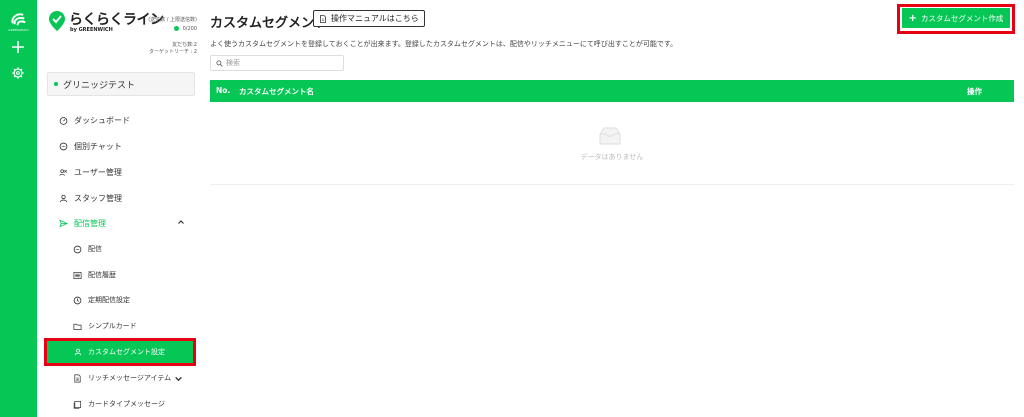 Image resolution: width=1024 pixels, height=417 pixels. I want to click on sidebar-subitem-label: 配信履歴, so click(102, 275).